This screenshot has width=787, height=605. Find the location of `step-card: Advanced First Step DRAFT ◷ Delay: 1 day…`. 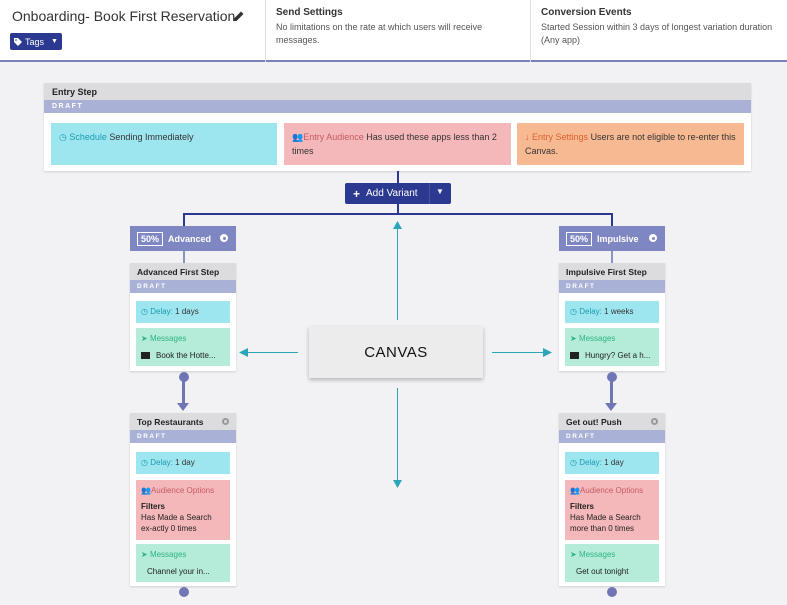

step-card: Advanced First Step DRAFT ◷ Delay: 1 day… is located at coordinates (183, 317).